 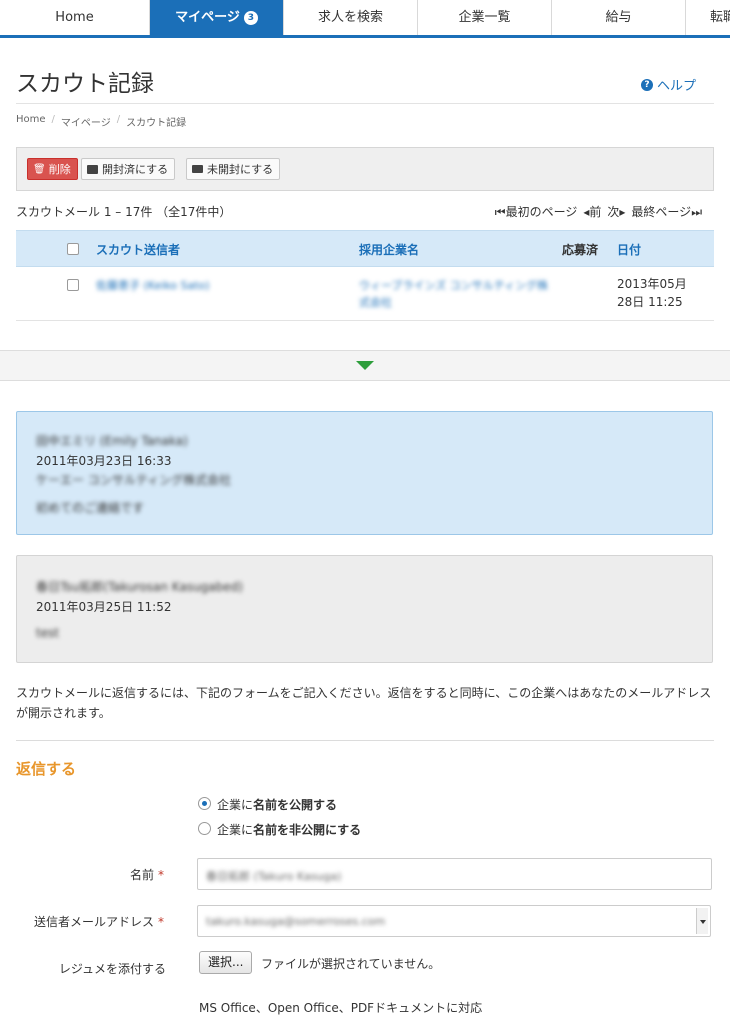 I want to click on email-field-label: 送信者メールアドレス *, so click(x=99, y=921).